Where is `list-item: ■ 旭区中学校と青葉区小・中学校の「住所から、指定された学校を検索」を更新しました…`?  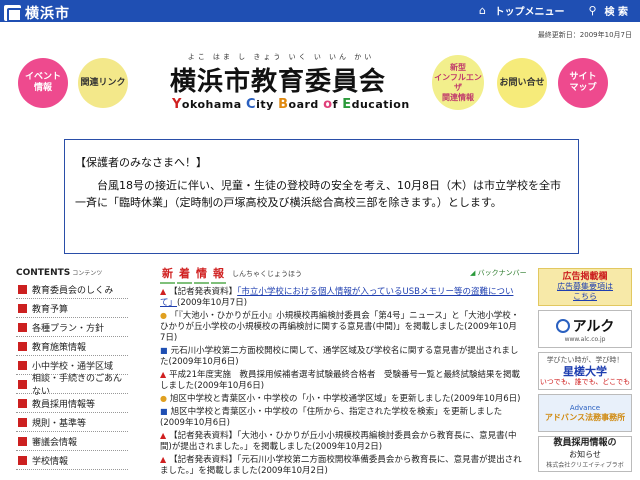 list-item: ■ 旭区中学校と青葉区小・中学校の「住所から、指定された学校を検索」を更新しました… is located at coordinates (331, 417).